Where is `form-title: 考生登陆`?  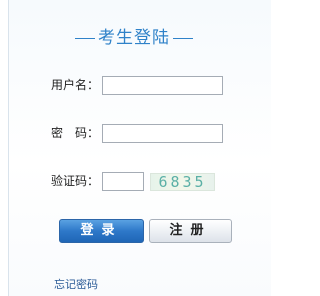
form-title: 考生登陆 is located at coordinates (134, 38).